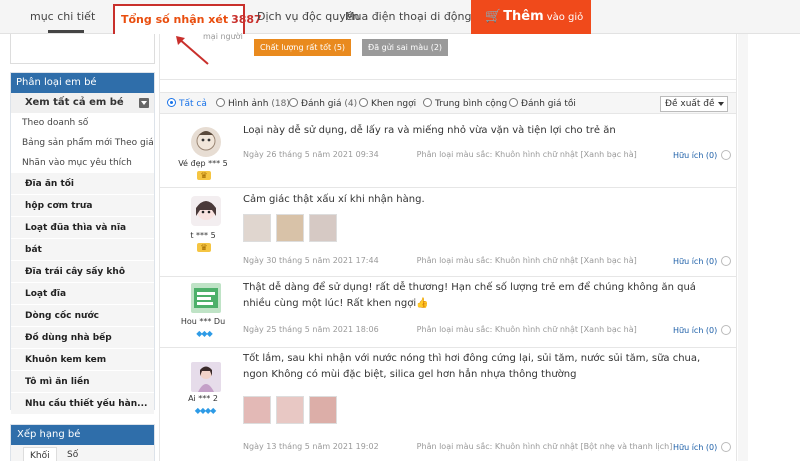 The width and height of the screenshot is (800, 461). Describe the element at coordinates (311, 154) in the screenshot. I see `review-date: Ngày 26 tháng 5 năm 2021 09:34` at that location.